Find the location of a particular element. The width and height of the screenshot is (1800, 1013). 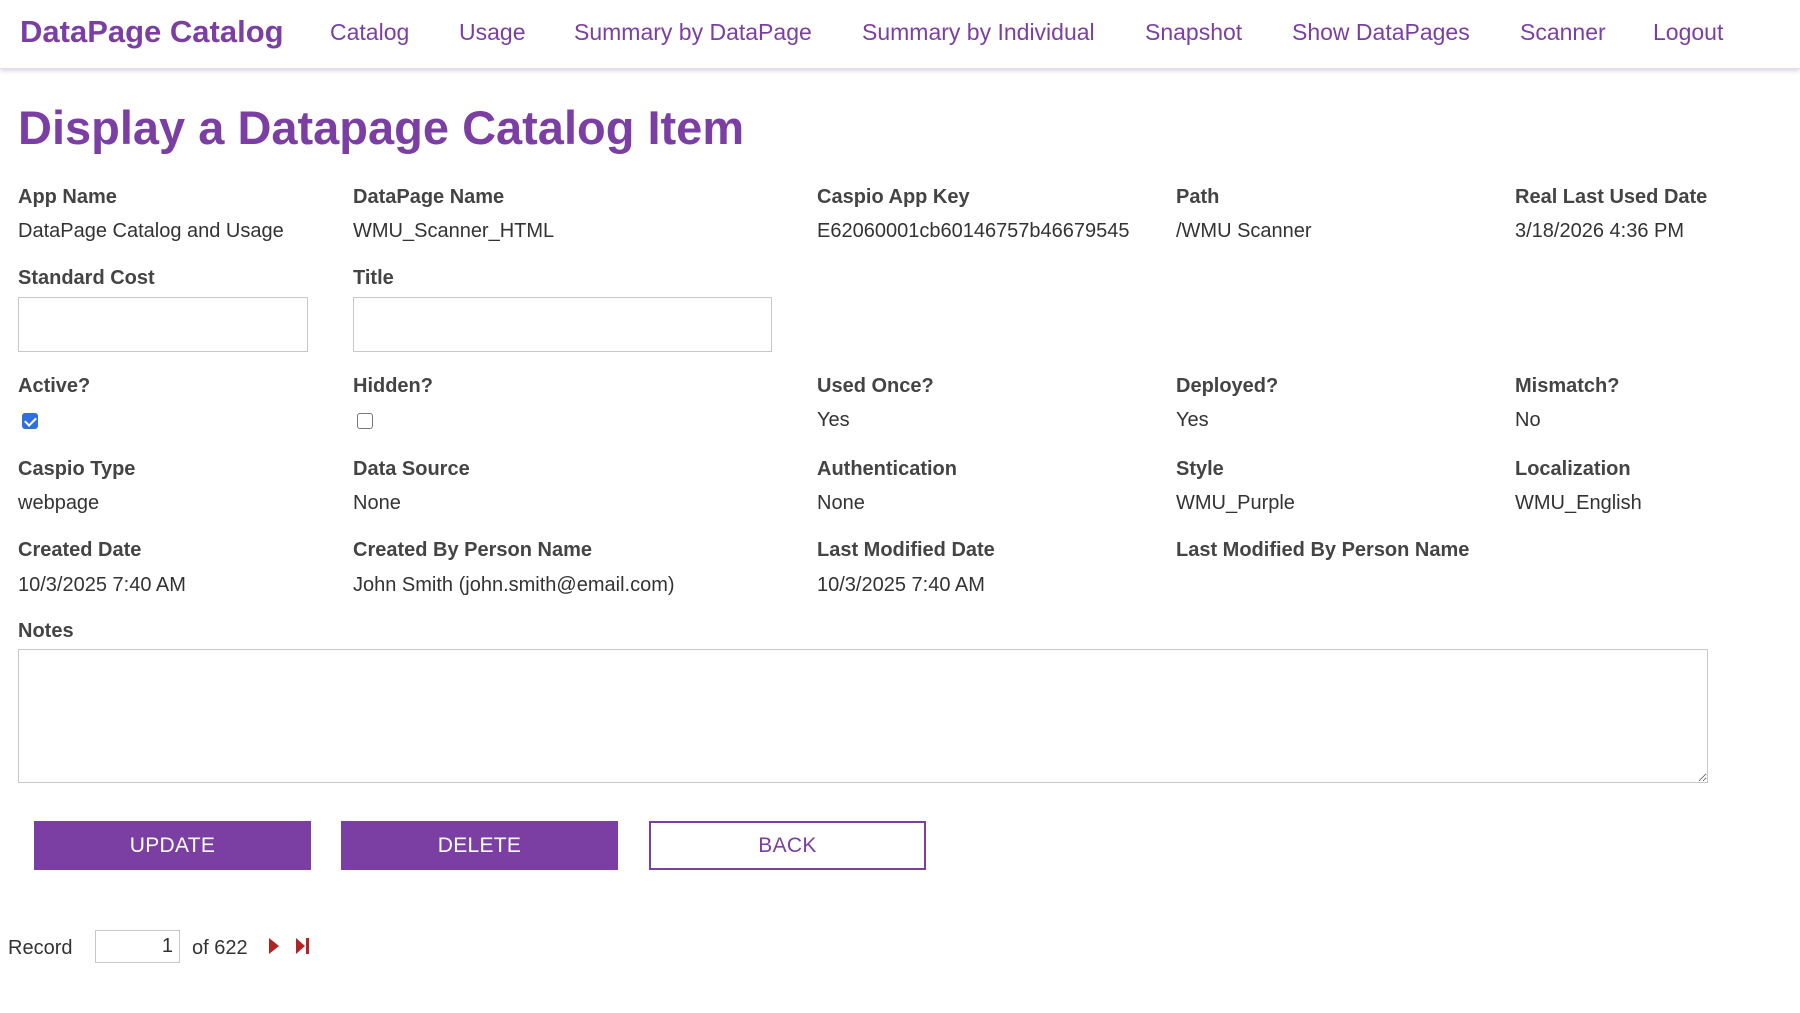

update-button: UPDATE is located at coordinates (172, 845).